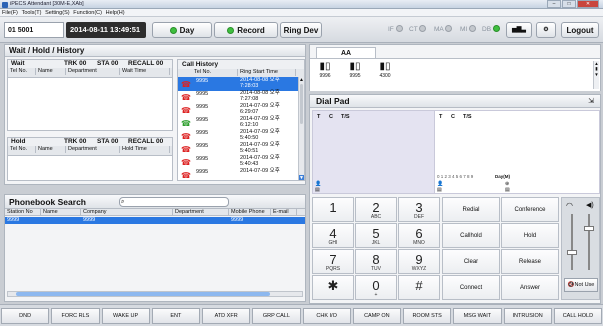  What do you see at coordinates (93, 71) in the screenshot?
I see `wait-col-department: Department` at bounding box center [93, 71].